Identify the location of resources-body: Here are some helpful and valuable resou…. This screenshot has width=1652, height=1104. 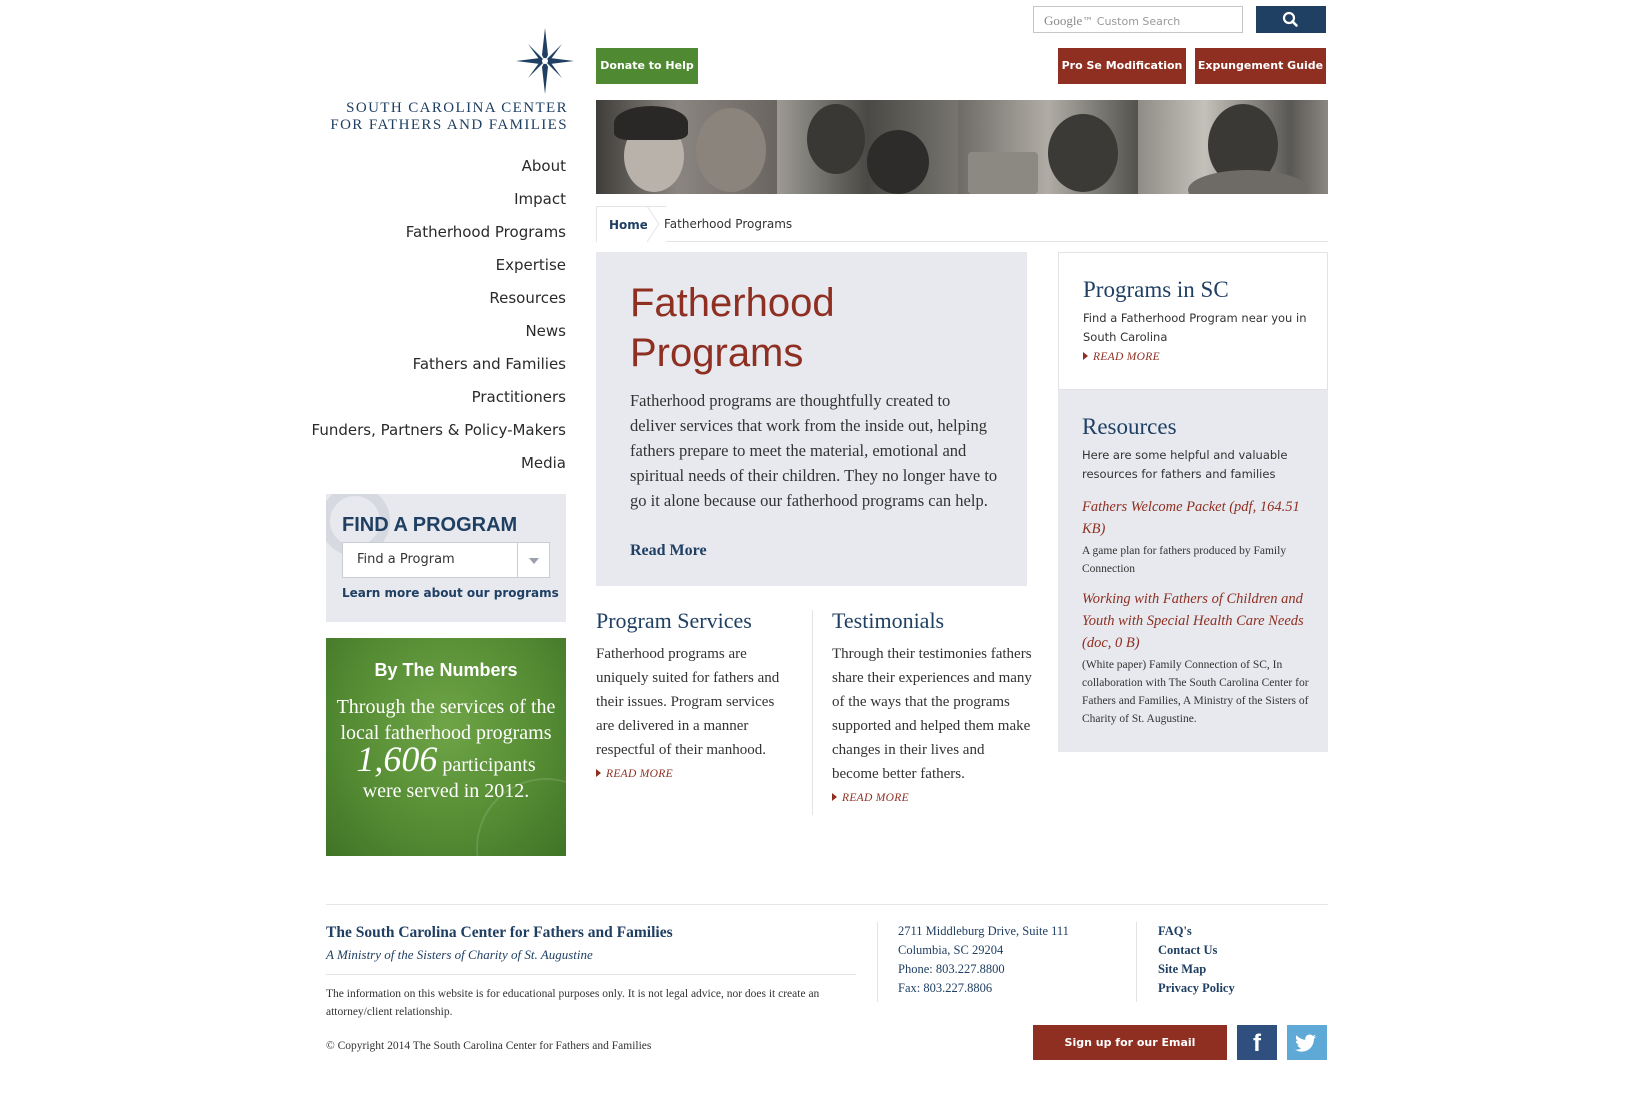
(1185, 464).